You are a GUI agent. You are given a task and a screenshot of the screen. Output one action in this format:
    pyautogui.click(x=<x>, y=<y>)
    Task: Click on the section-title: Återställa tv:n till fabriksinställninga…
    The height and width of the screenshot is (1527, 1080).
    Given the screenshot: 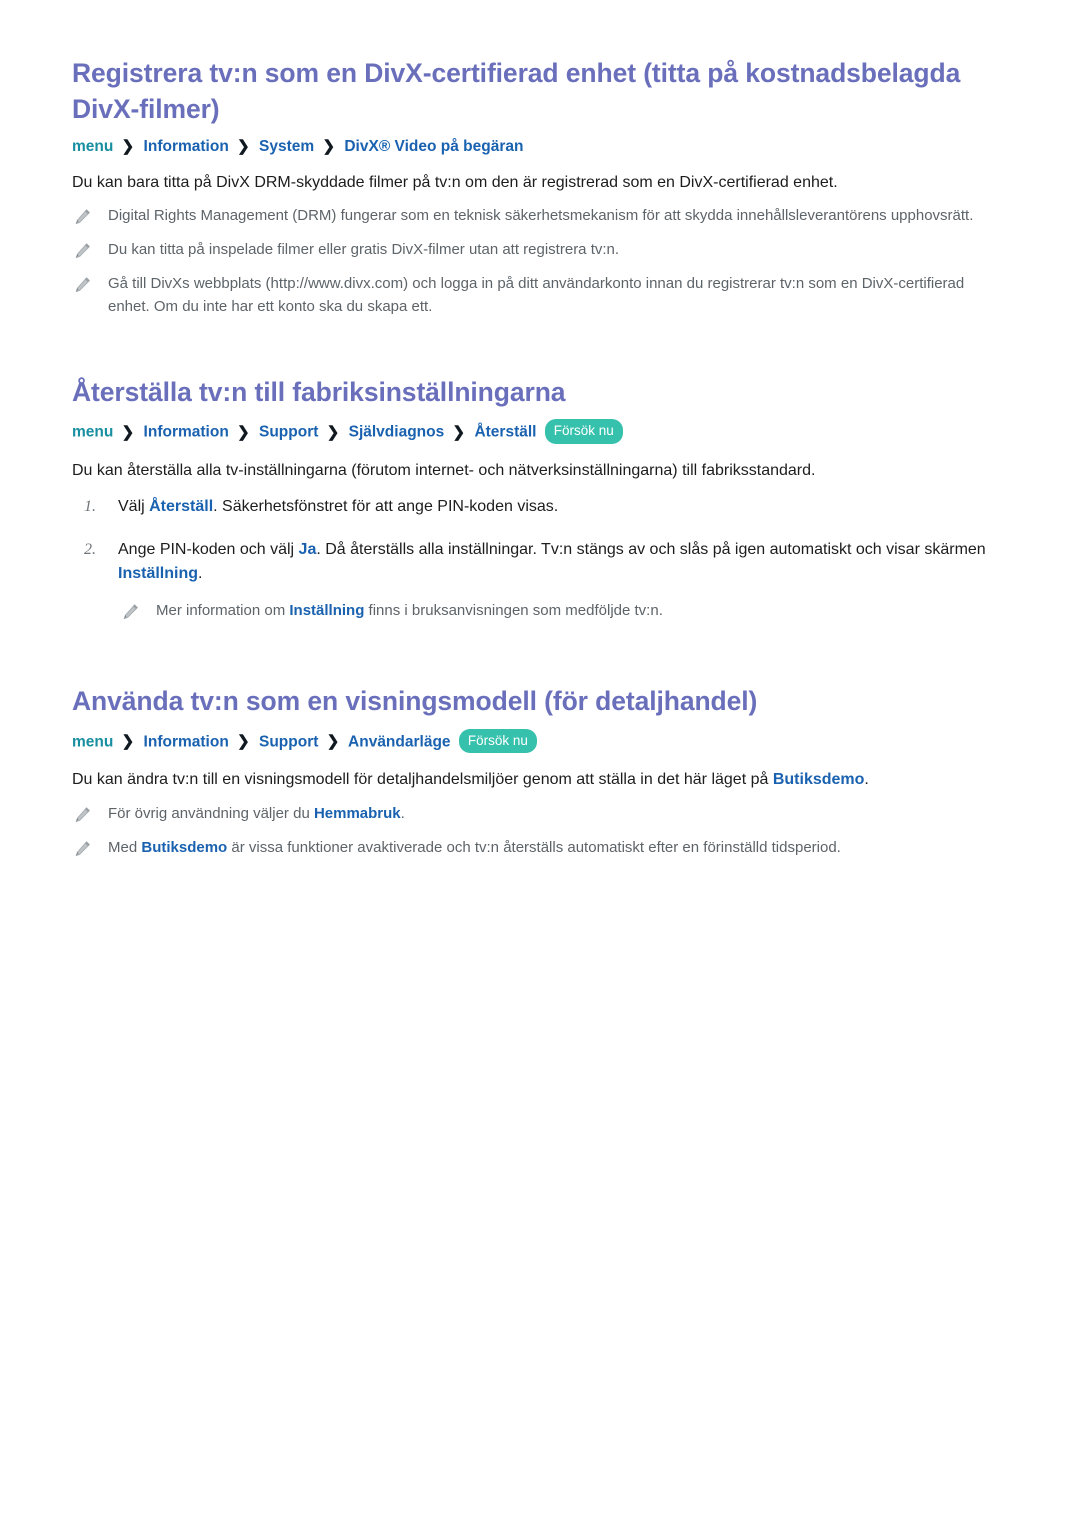 What is the action you would take?
    pyautogui.click(x=319, y=391)
    